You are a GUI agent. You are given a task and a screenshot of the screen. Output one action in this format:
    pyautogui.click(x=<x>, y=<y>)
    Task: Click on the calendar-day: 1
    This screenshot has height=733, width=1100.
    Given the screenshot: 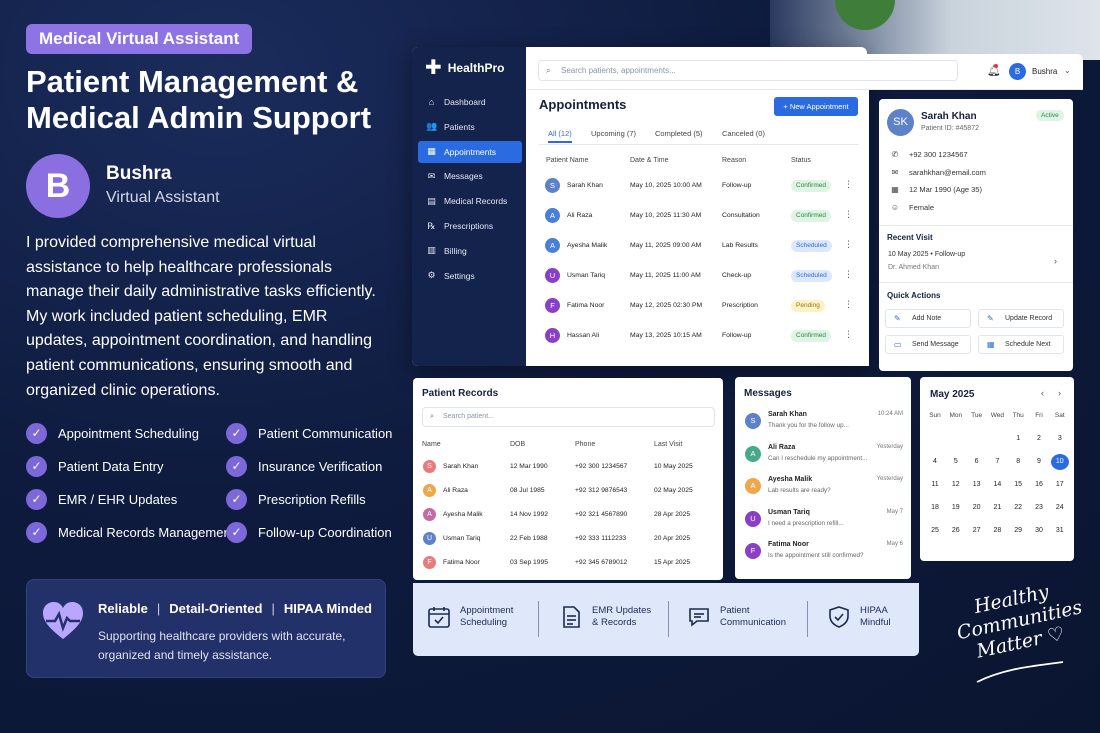 What is the action you would take?
    pyautogui.click(x=1018, y=439)
    